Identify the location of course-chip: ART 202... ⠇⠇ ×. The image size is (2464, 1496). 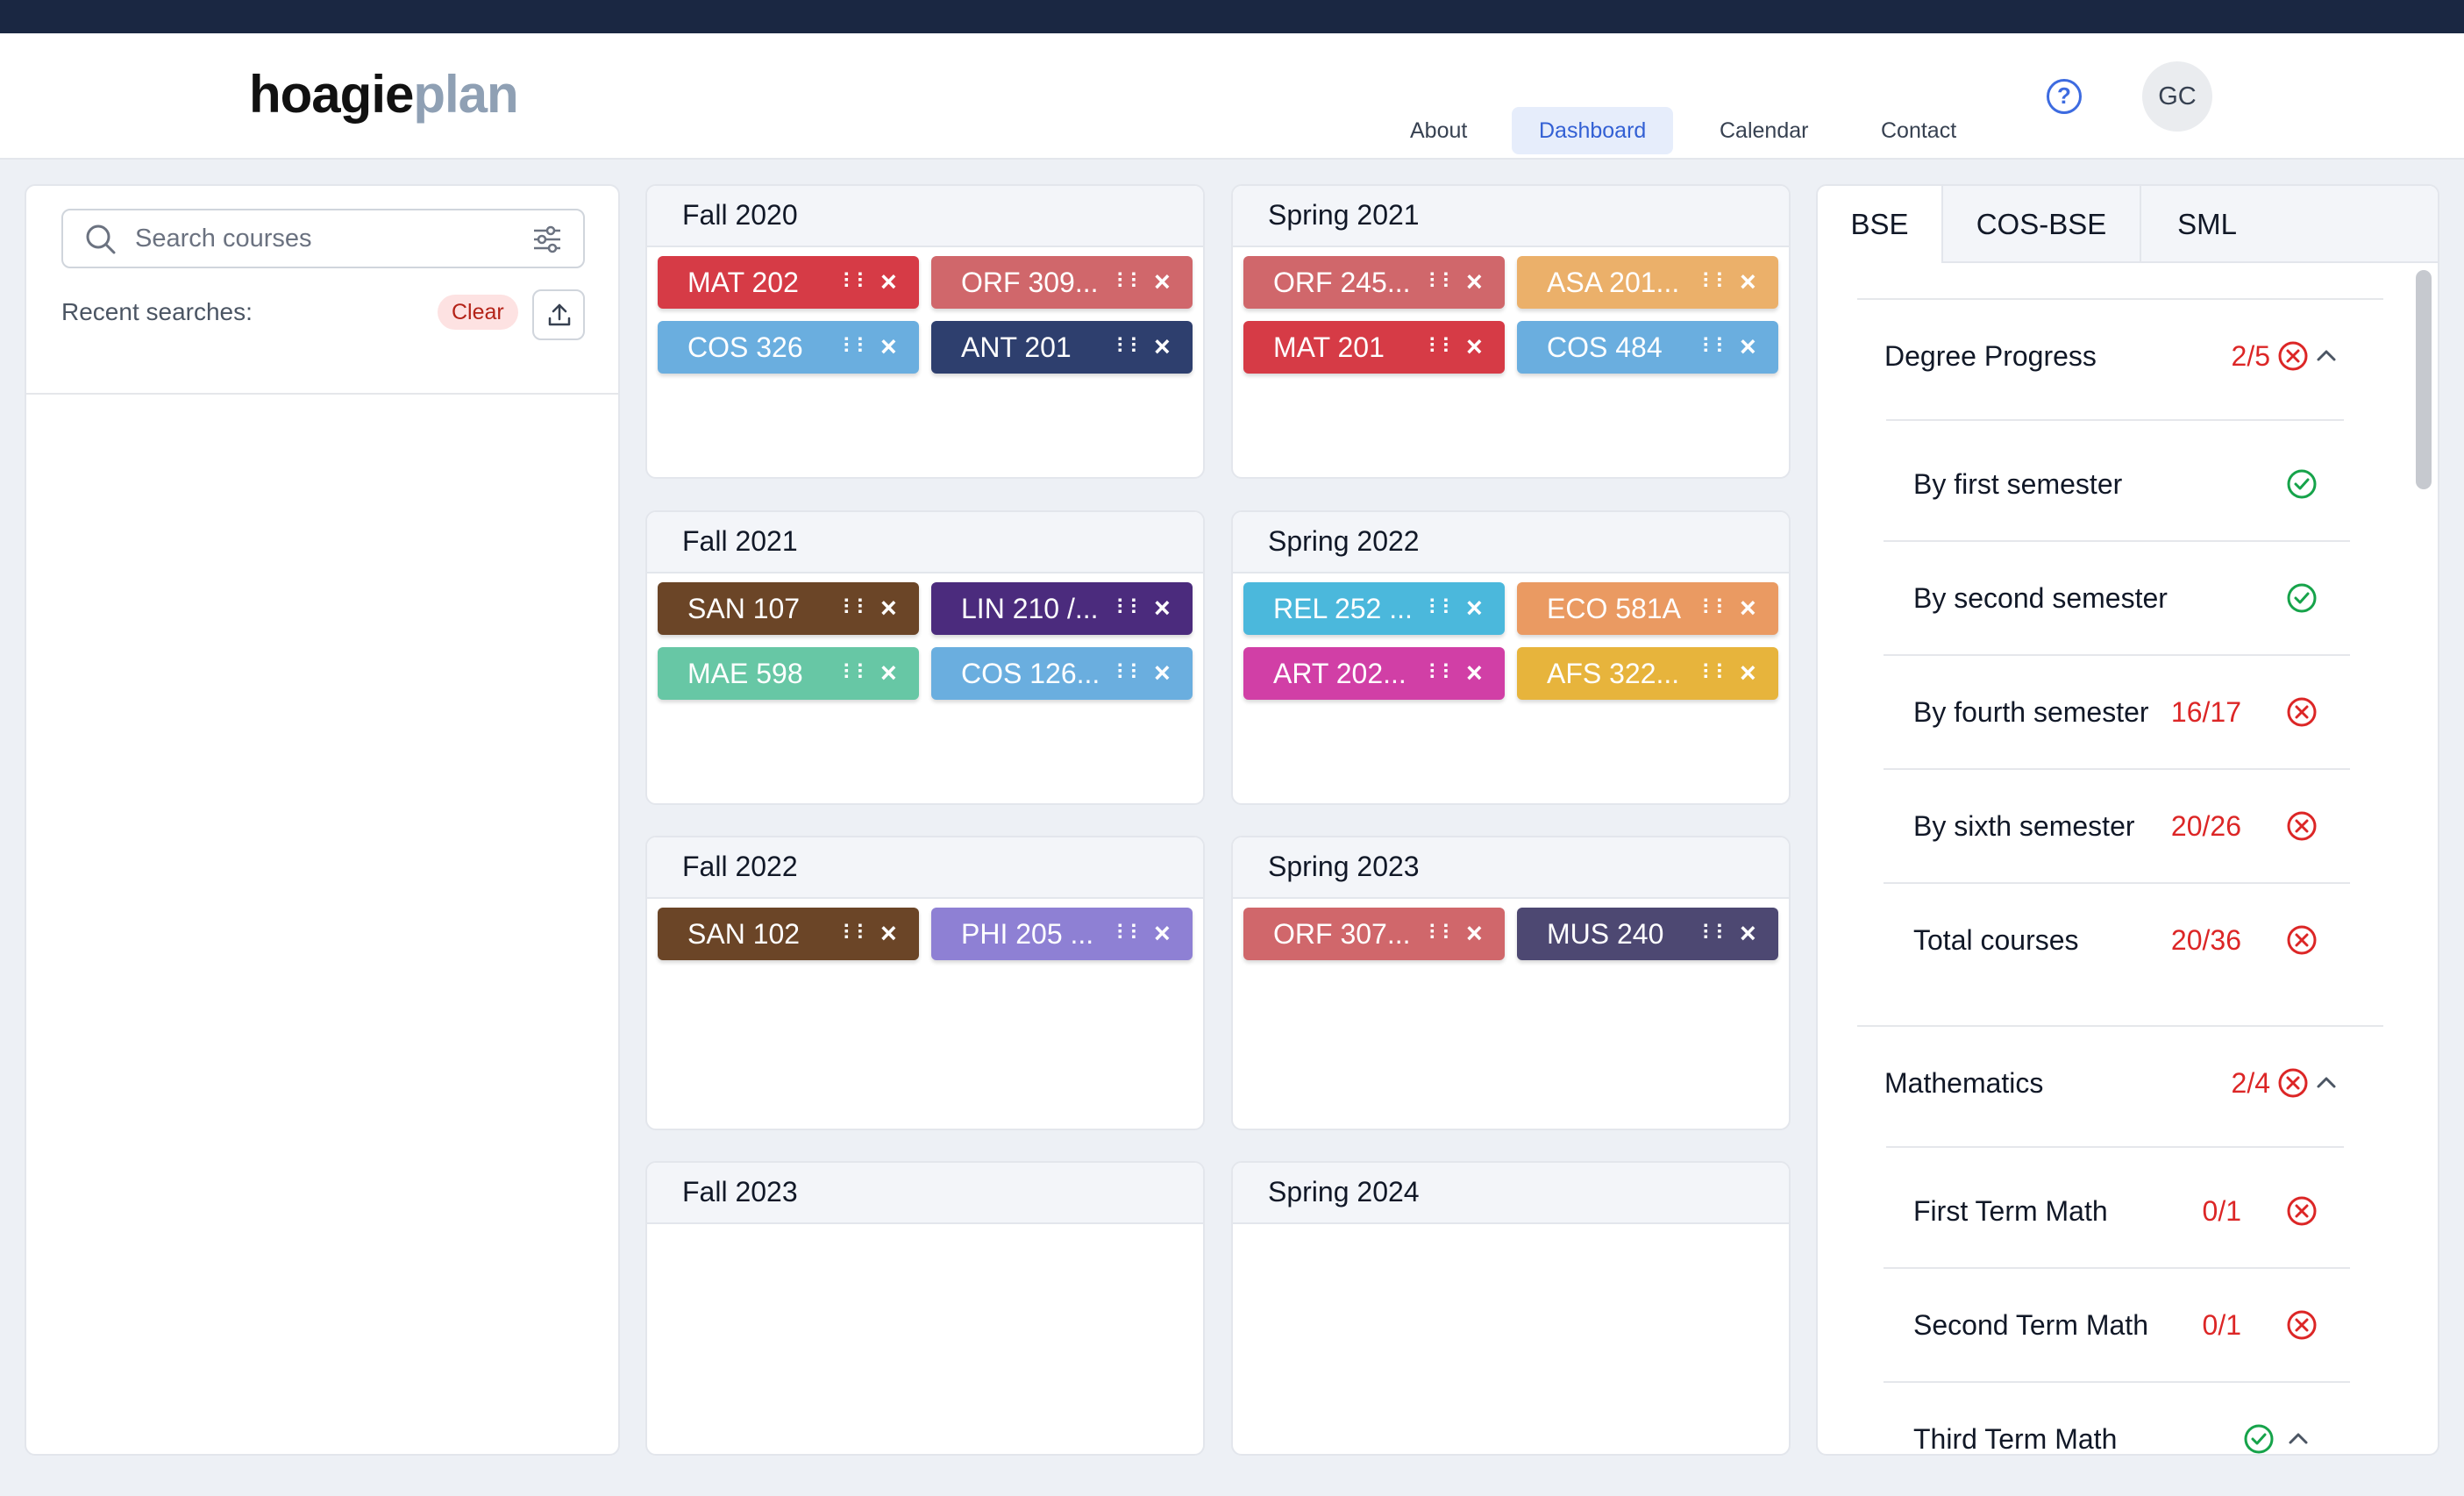
(1374, 673).